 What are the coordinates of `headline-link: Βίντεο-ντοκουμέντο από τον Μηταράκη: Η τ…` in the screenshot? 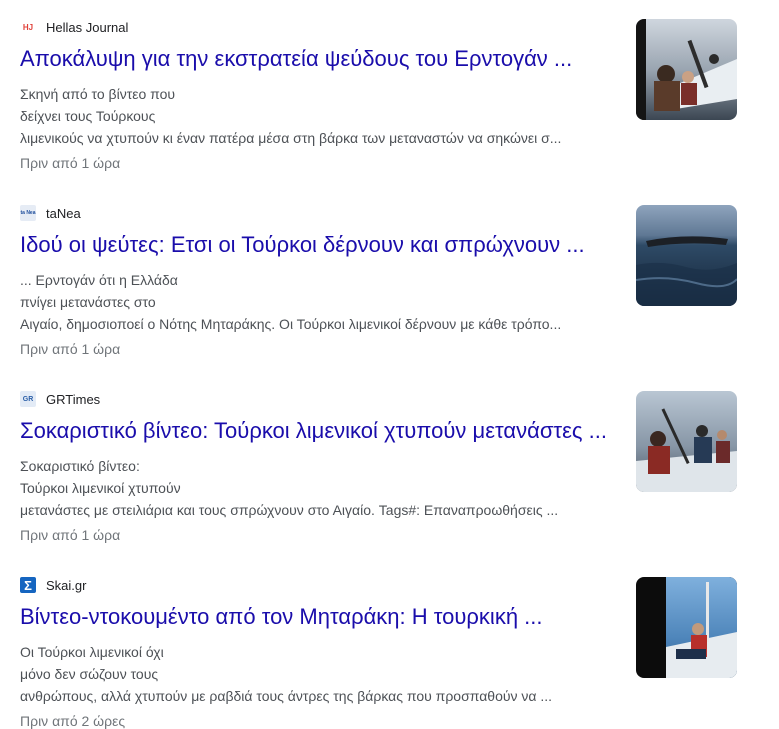 It's located at (320, 617).